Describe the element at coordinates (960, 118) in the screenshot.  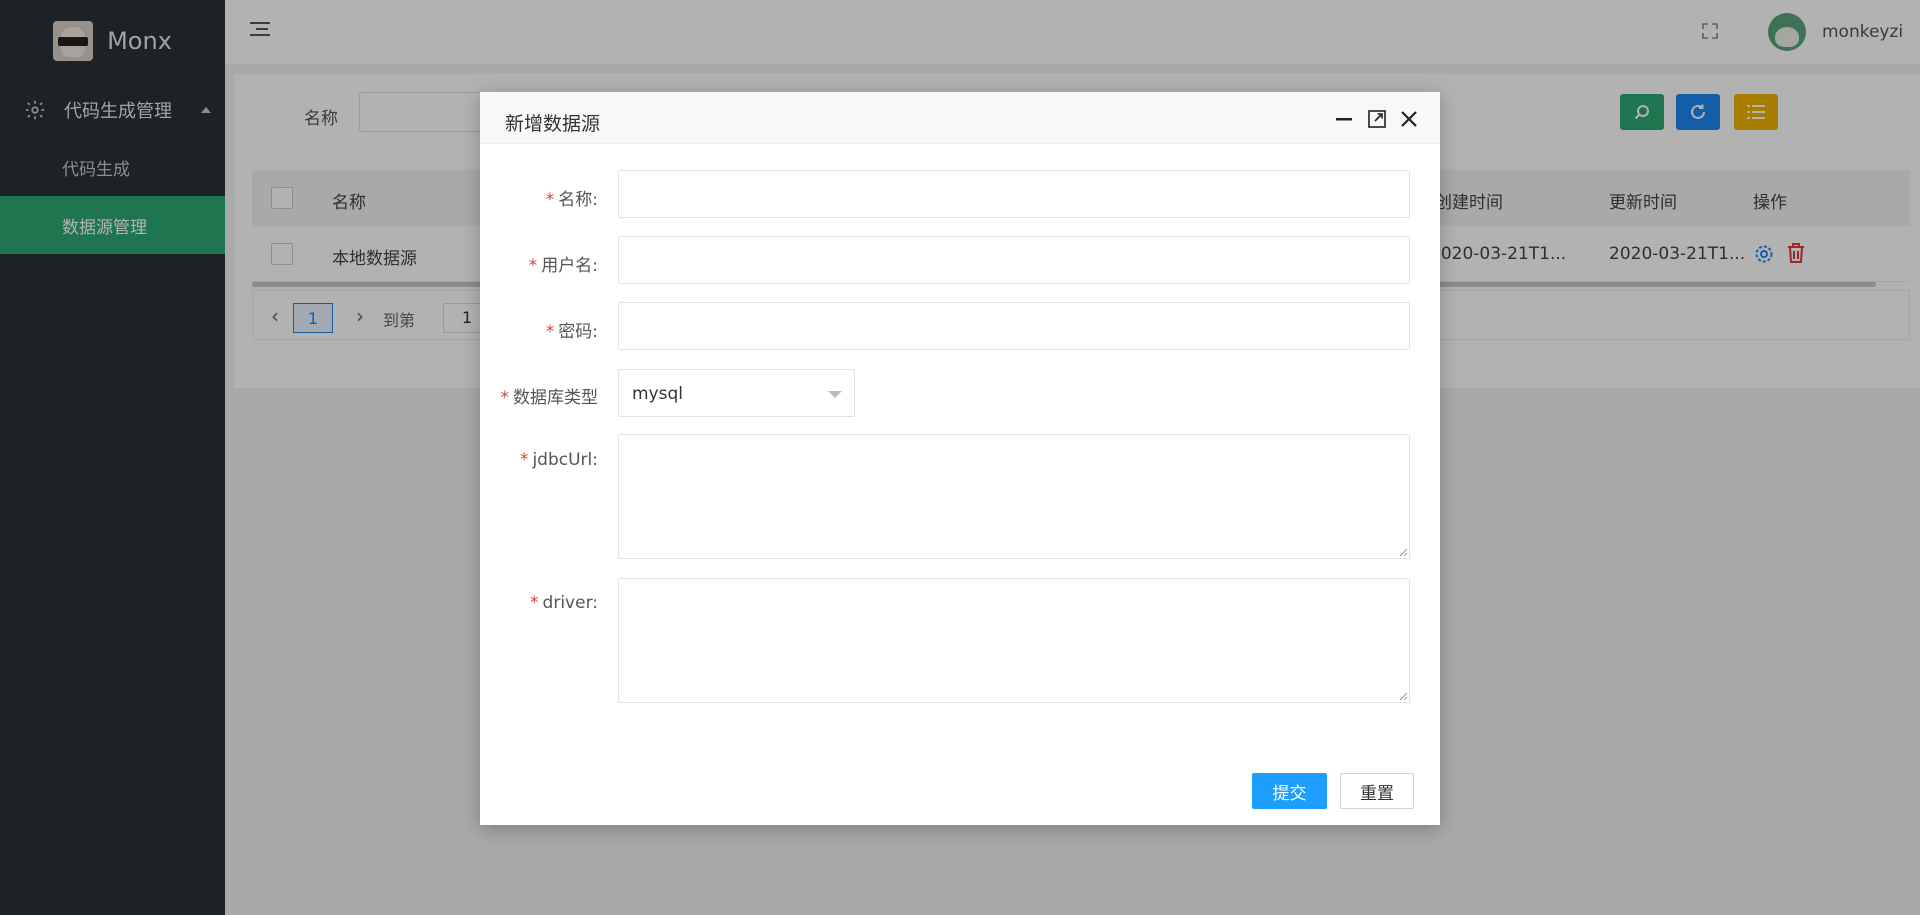
I see `modal-header: 新增数据源` at that location.